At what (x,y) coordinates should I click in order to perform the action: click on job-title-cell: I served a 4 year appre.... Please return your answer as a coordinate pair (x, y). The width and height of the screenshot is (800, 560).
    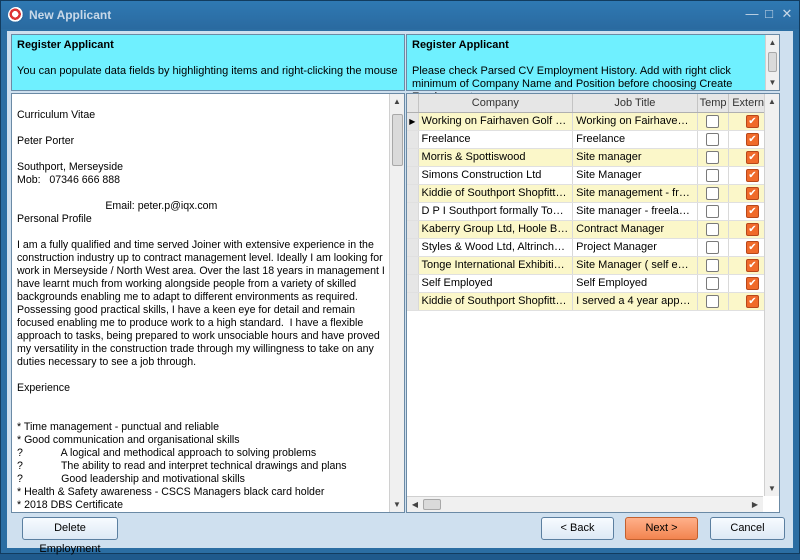
    Looking at the image, I should click on (635, 301).